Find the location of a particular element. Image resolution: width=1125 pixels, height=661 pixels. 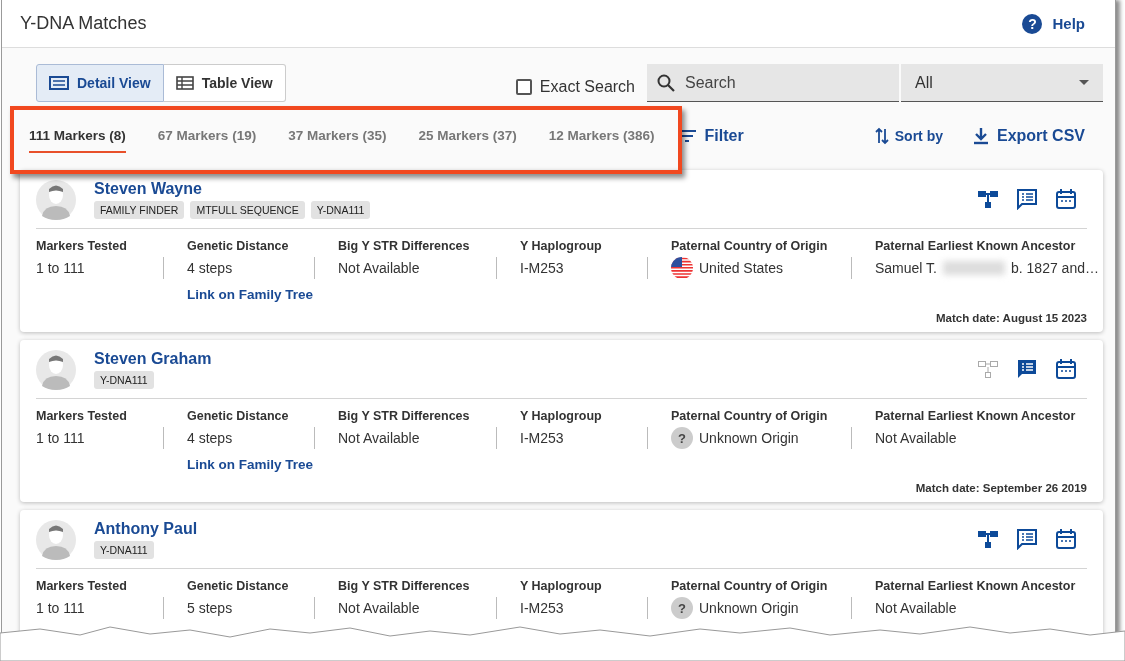

field-value: Samuel T. is located at coordinates (906, 268).